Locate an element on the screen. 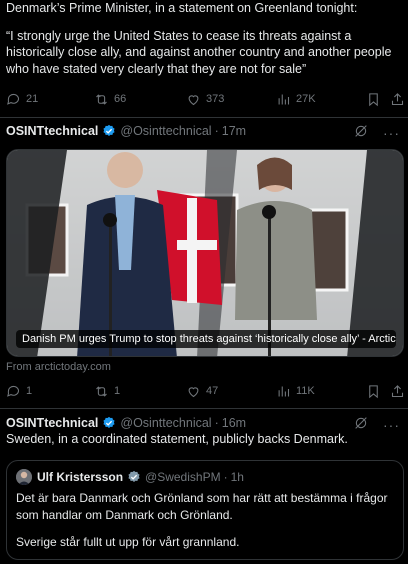  quoted-author-handle: @SwedishPM is located at coordinates (183, 477).